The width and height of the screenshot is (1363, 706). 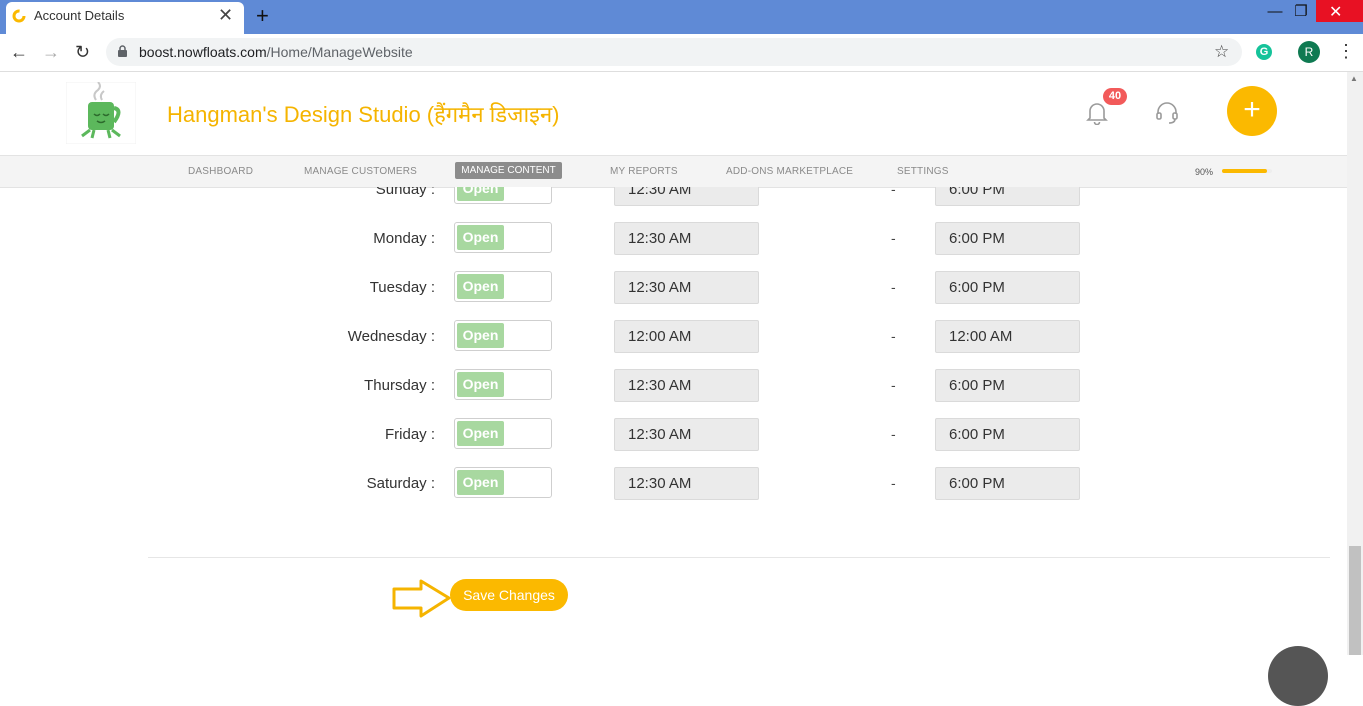 I want to click on section-divider, so click(x=739, y=557).